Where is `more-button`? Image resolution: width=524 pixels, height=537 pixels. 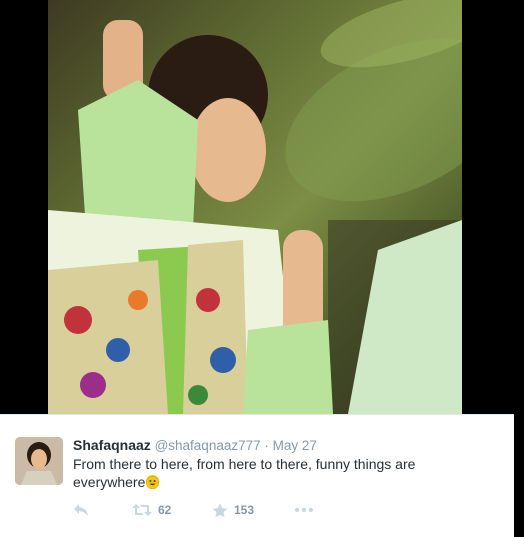 more-button is located at coordinates (304, 510).